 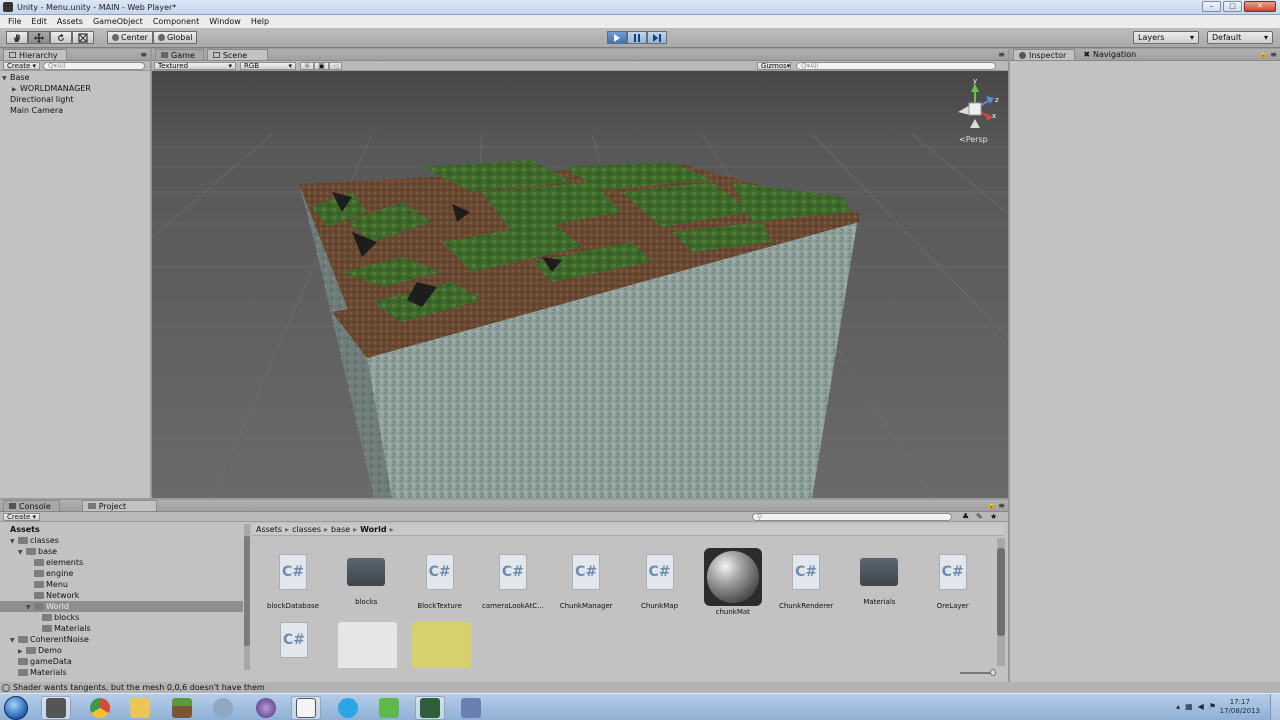 What do you see at coordinates (39, 37) in the screenshot?
I see `move-tool-button` at bounding box center [39, 37].